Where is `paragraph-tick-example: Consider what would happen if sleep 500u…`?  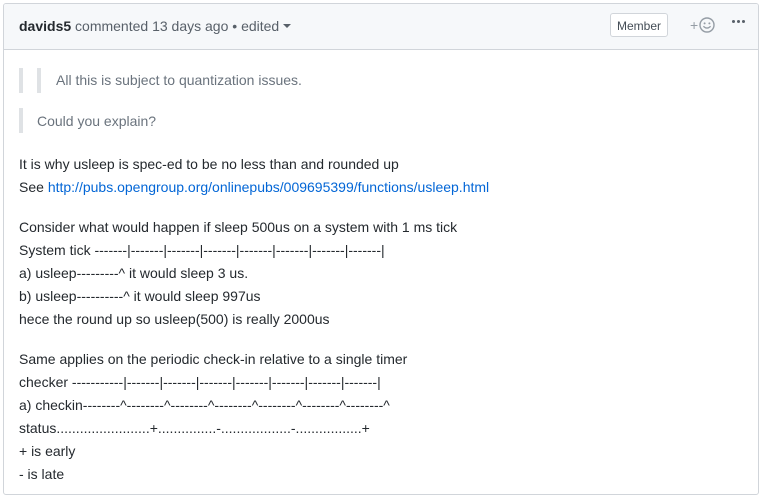 paragraph-tick-example: Consider what would happen if sleep 500u… is located at coordinates (238, 273).